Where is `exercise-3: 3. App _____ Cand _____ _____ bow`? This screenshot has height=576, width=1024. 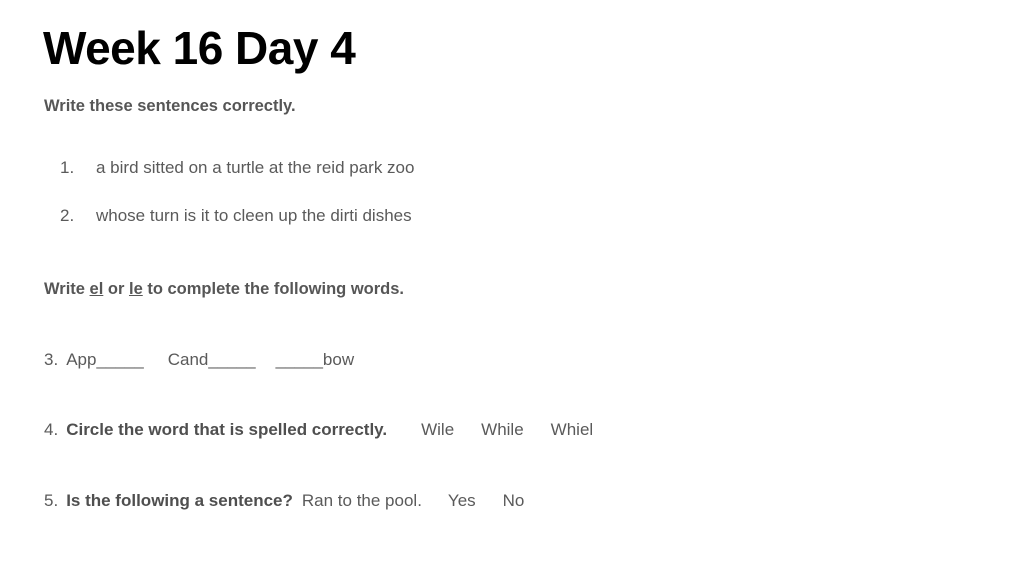 exercise-3: 3. App _____ Cand _____ _____ bow is located at coordinates (199, 360).